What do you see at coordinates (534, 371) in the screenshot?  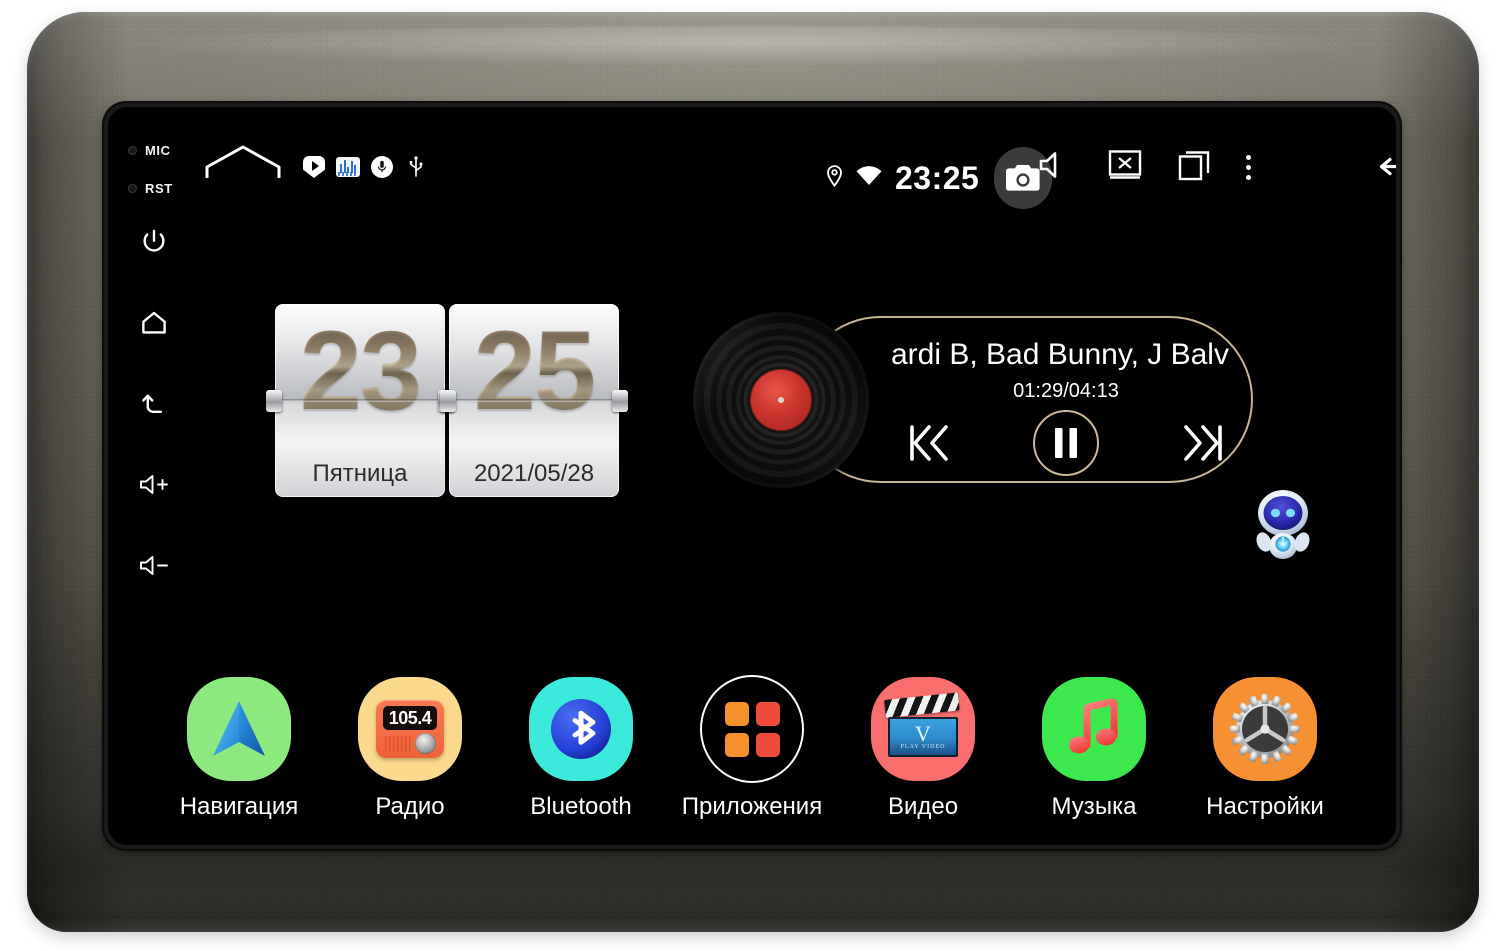 I see `clock-minutes: 25` at bounding box center [534, 371].